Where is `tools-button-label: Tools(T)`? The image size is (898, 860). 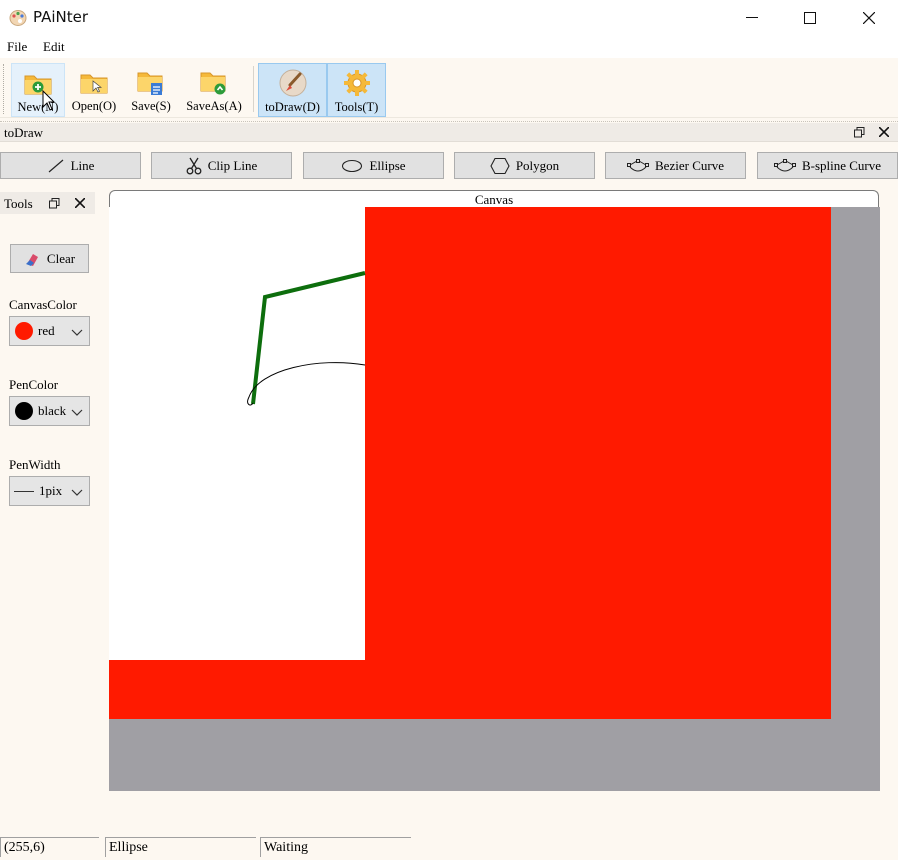
tools-button-label: Tools(T) is located at coordinates (356, 107).